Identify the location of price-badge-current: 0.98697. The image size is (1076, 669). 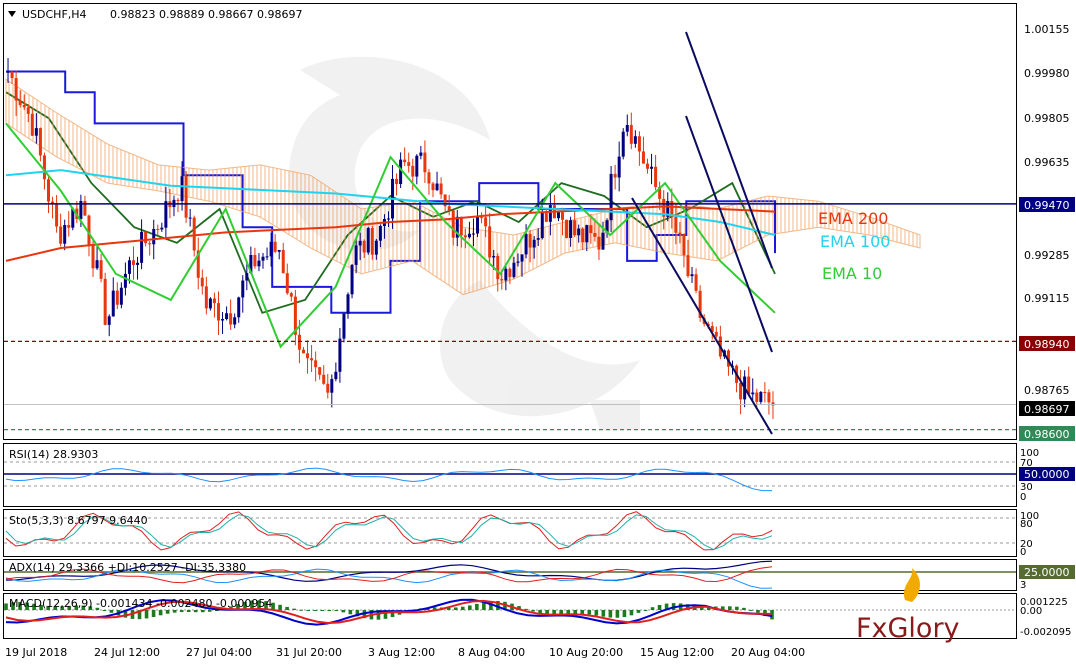
(1047, 408).